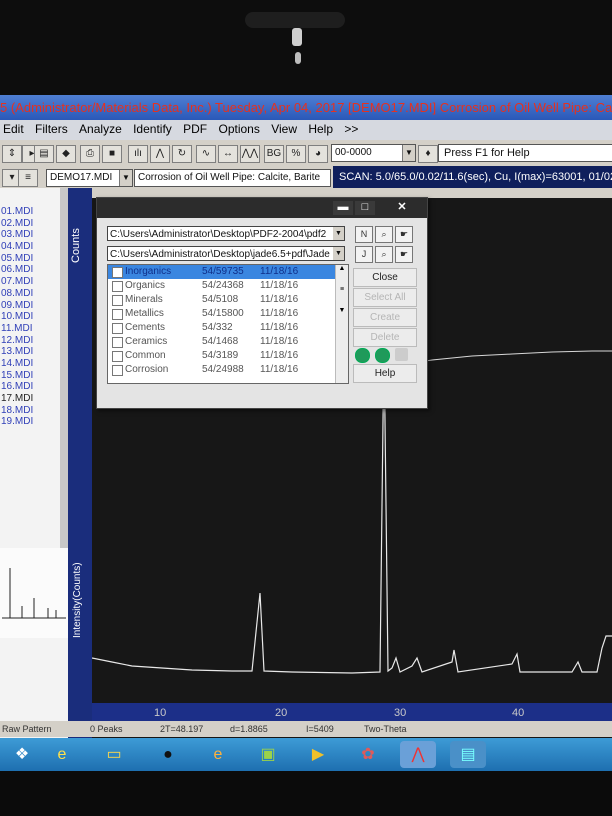  I want to click on qq-icon: ●, so click(168, 754).